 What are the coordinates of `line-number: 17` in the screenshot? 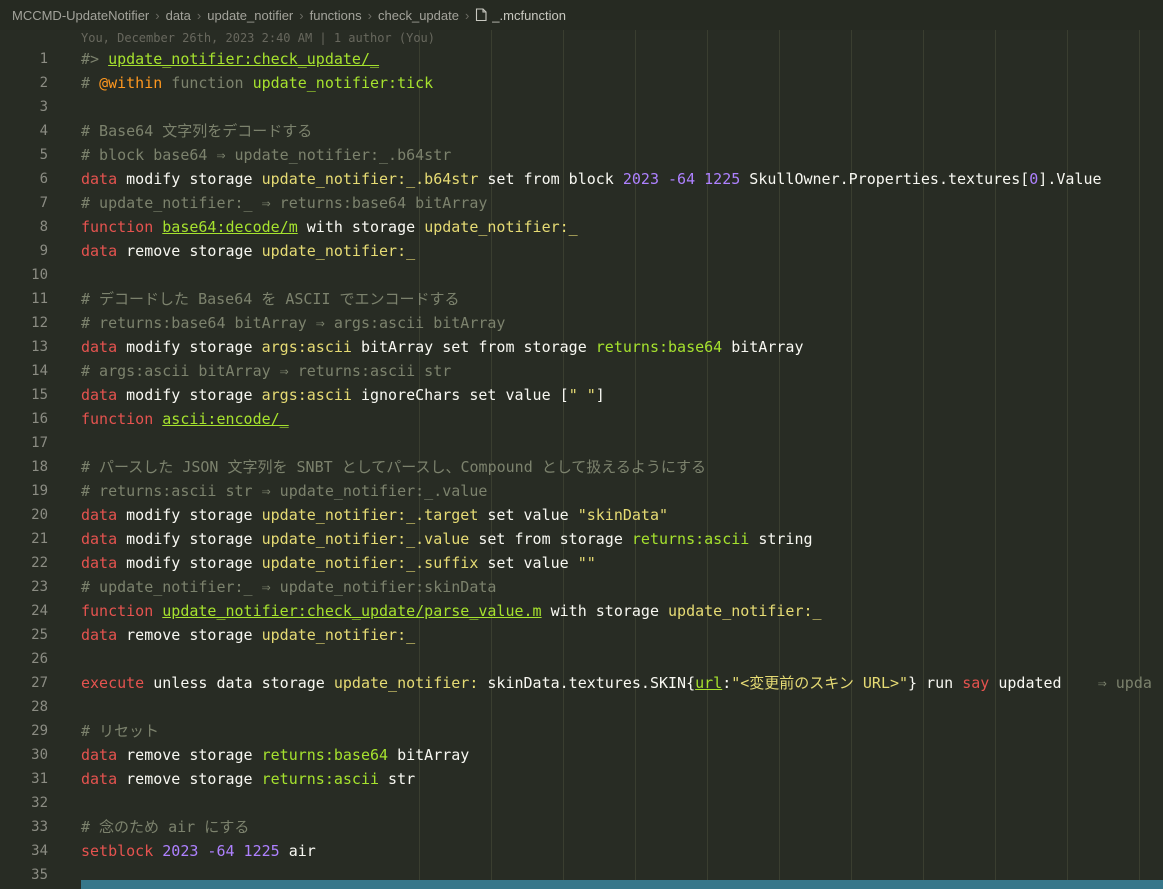 It's located at (24, 443).